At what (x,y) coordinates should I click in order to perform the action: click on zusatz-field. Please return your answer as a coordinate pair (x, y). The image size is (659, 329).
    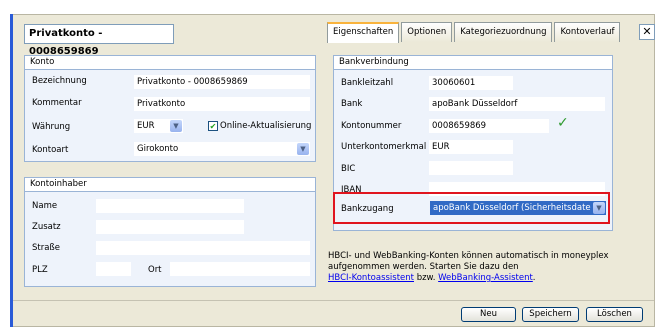
    Looking at the image, I should click on (170, 227).